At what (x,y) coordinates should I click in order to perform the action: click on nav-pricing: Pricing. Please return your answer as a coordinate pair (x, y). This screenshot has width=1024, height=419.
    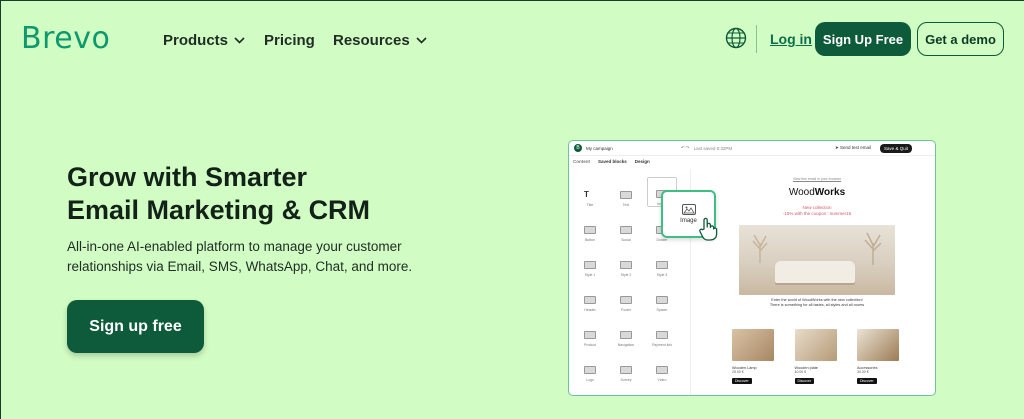
    Looking at the image, I should click on (289, 40).